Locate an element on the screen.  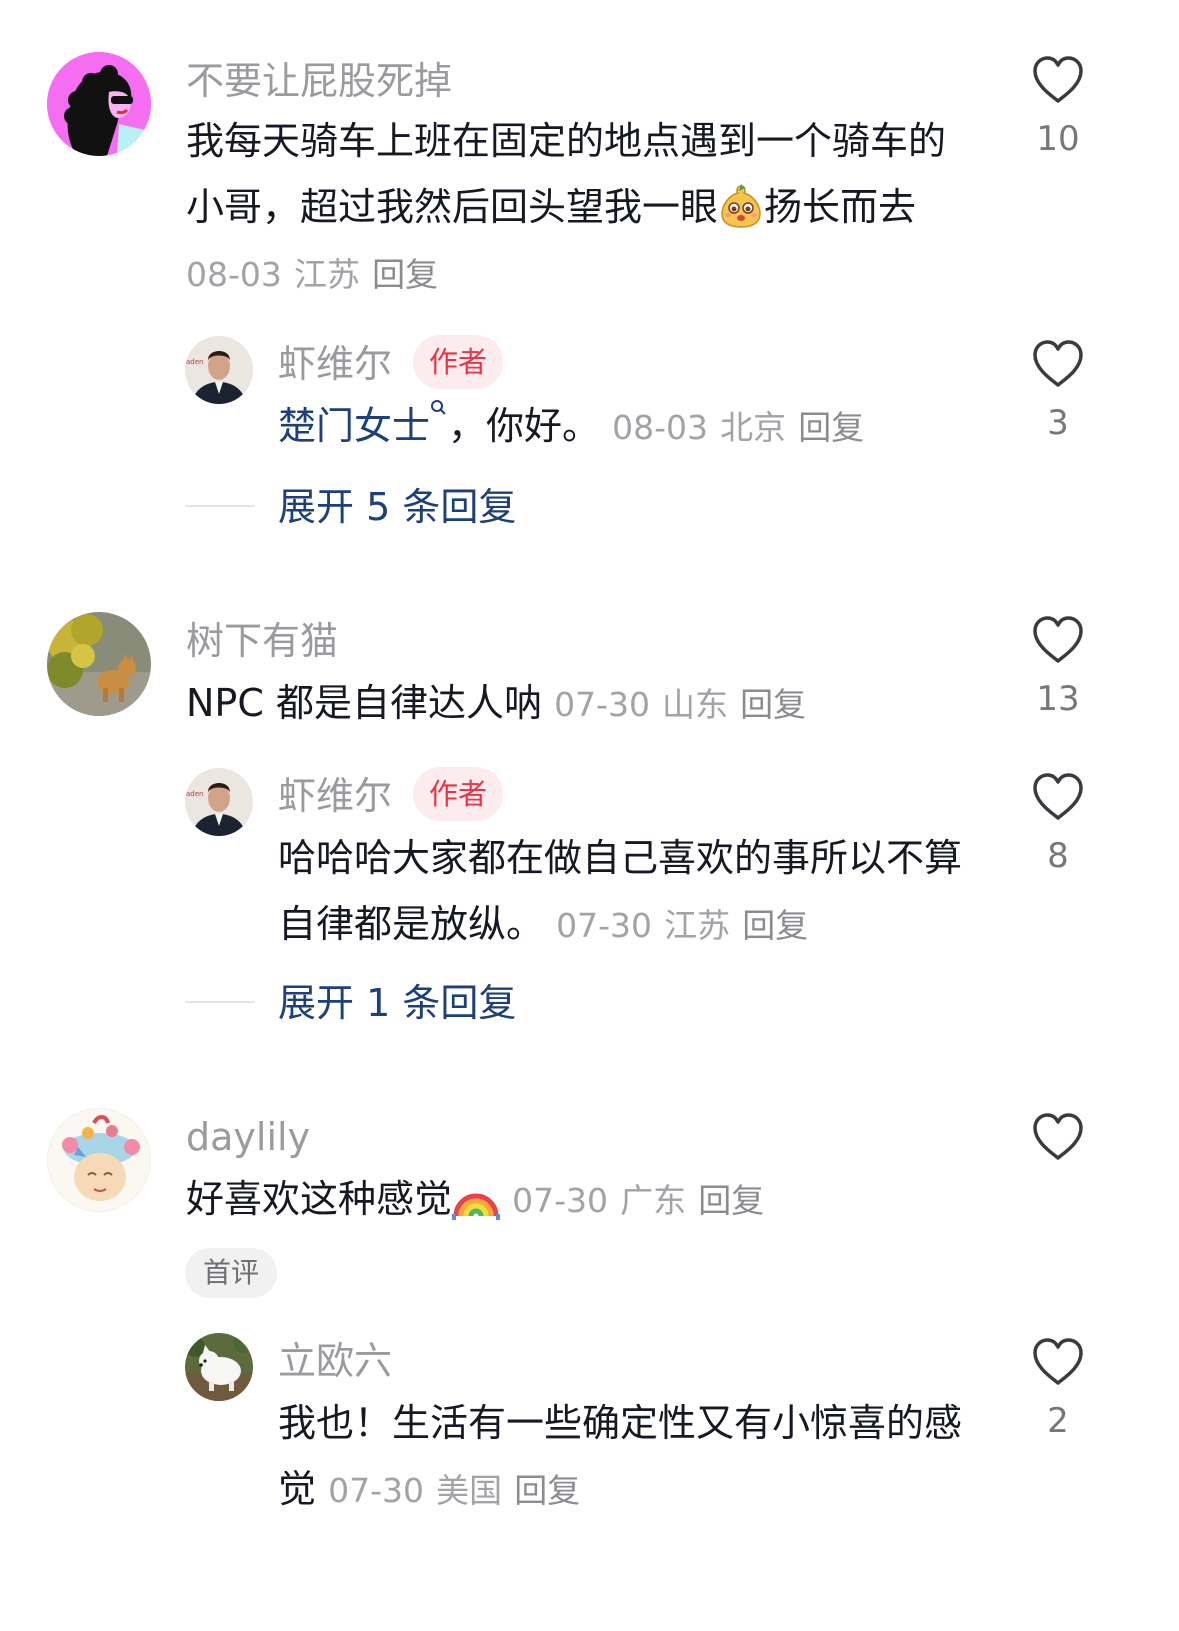
cat-photo-avatar-image is located at coordinates (99, 664).